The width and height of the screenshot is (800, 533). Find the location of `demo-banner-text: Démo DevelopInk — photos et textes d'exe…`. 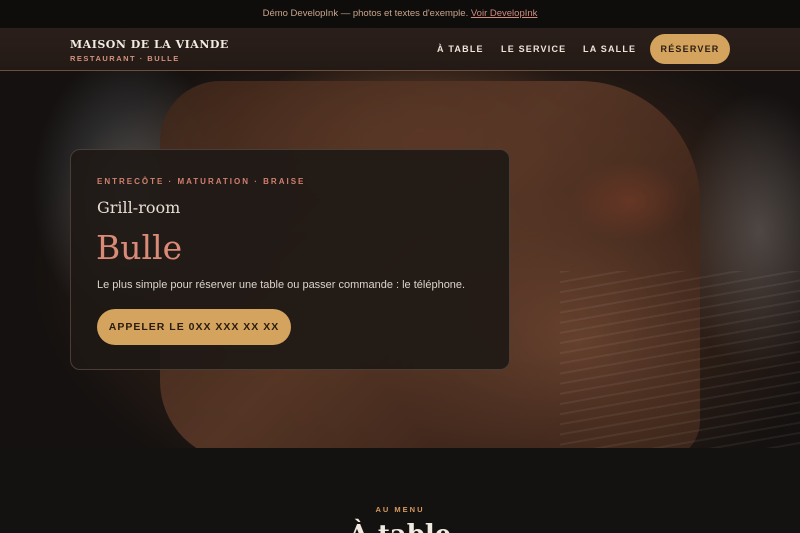

demo-banner-text: Démo DevelopInk — photos et textes d'exe… is located at coordinates (365, 13).